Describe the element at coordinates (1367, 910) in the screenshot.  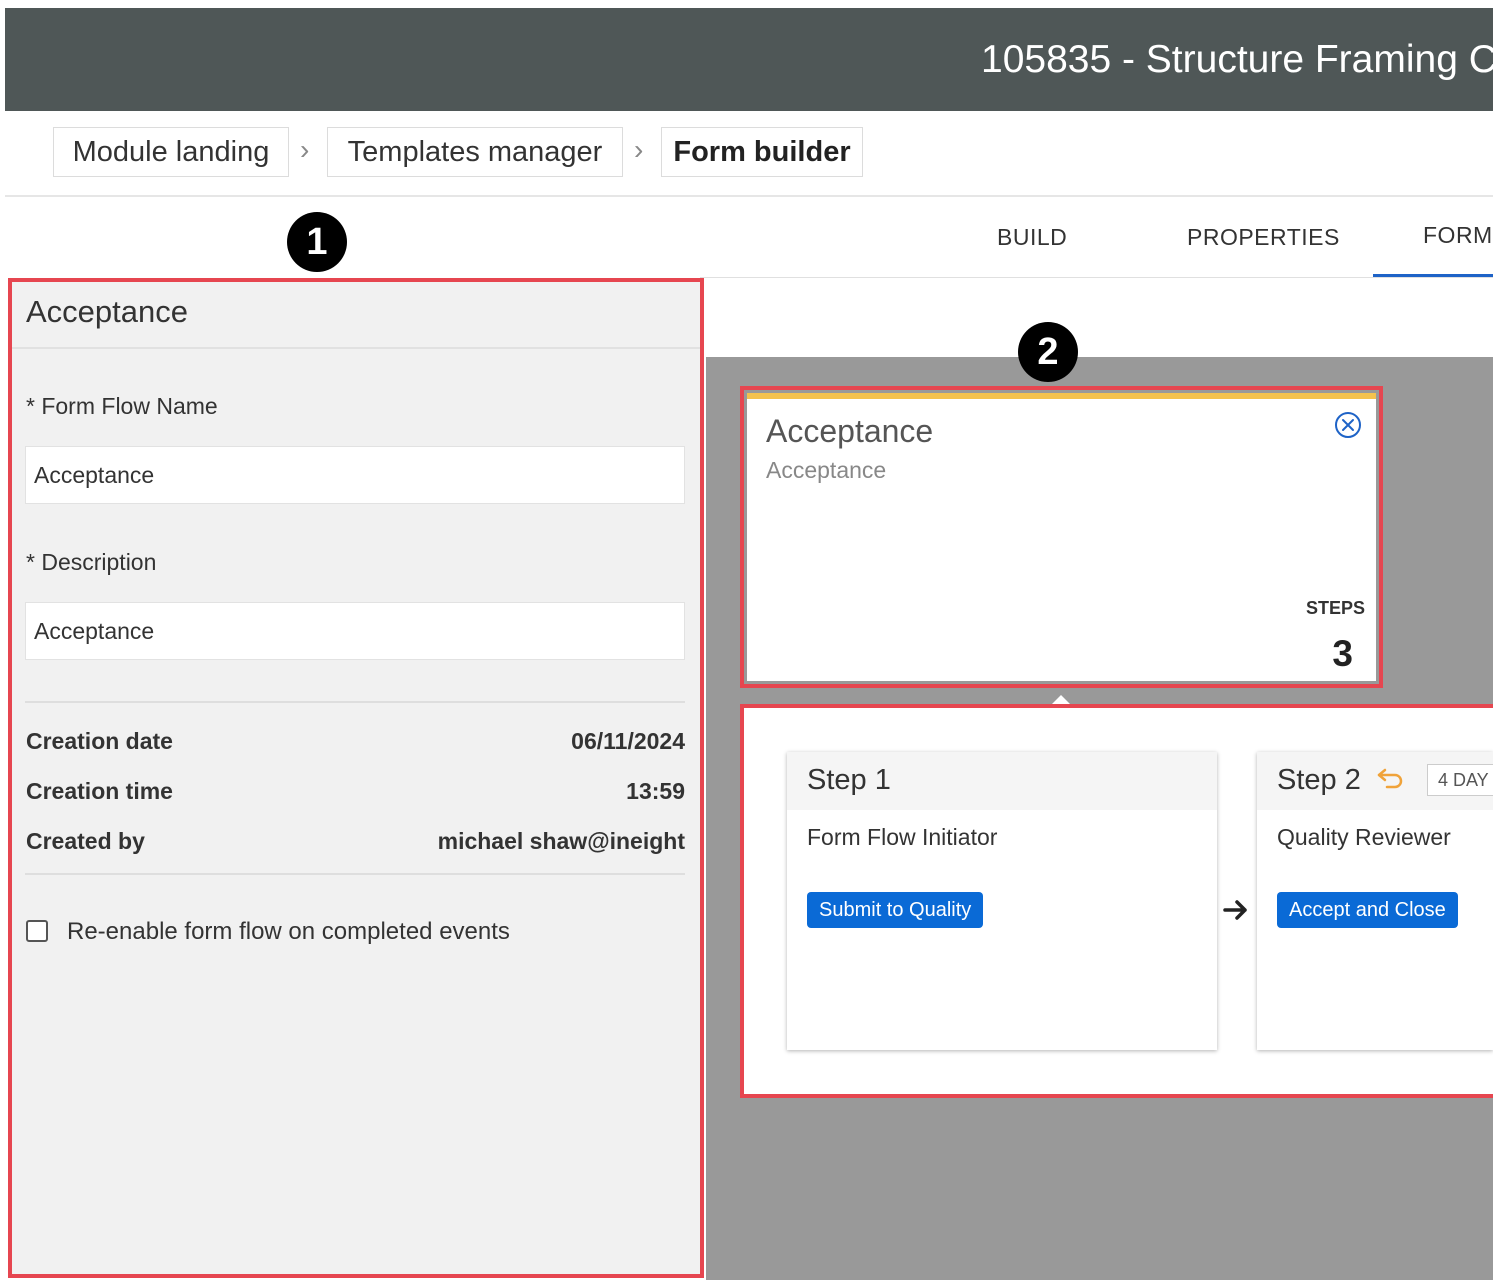
I see `step-action-badge: Accept and Close` at that location.